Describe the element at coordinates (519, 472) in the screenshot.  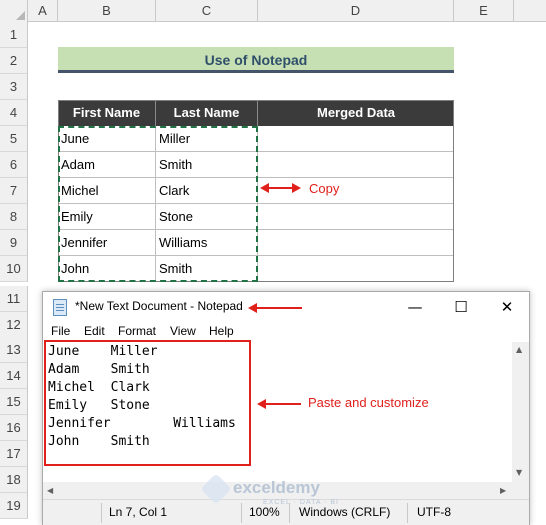
I see `scroll-down-icon: ▼` at that location.